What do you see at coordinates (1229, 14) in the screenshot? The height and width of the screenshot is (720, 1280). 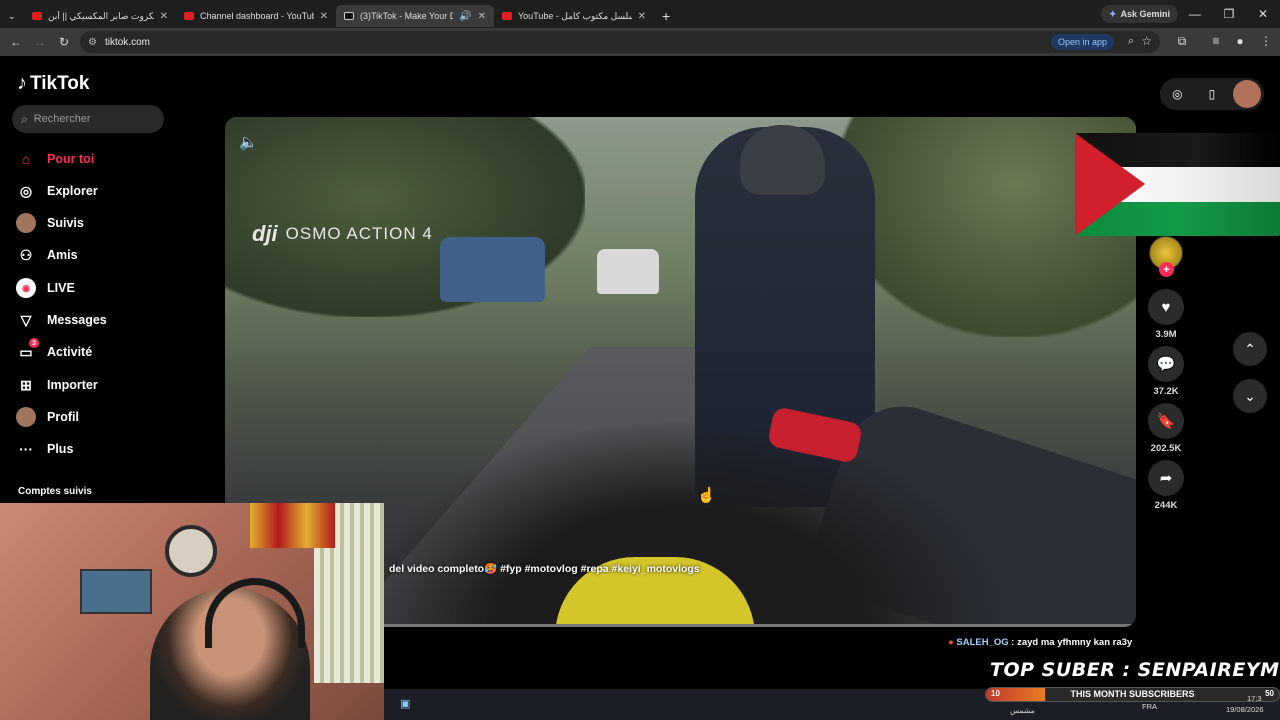 I see `restore-window-button: ❐` at bounding box center [1229, 14].